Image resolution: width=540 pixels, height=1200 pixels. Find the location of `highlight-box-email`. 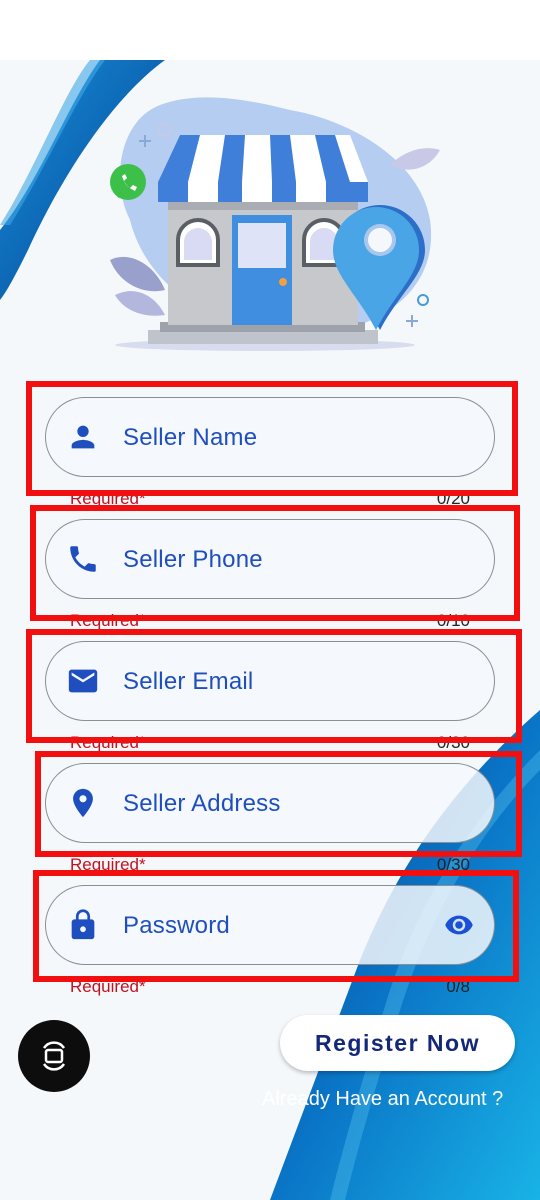

highlight-box-email is located at coordinates (274, 686).